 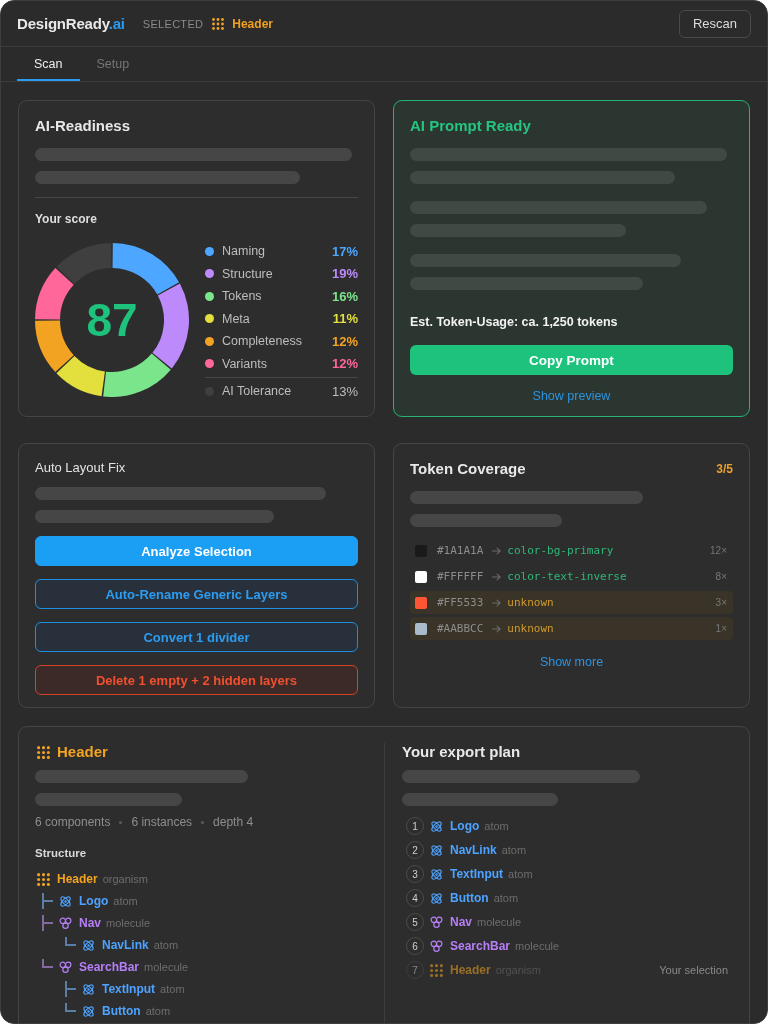 What do you see at coordinates (714, 23) in the screenshot?
I see `rescan-button: Rescan` at bounding box center [714, 23].